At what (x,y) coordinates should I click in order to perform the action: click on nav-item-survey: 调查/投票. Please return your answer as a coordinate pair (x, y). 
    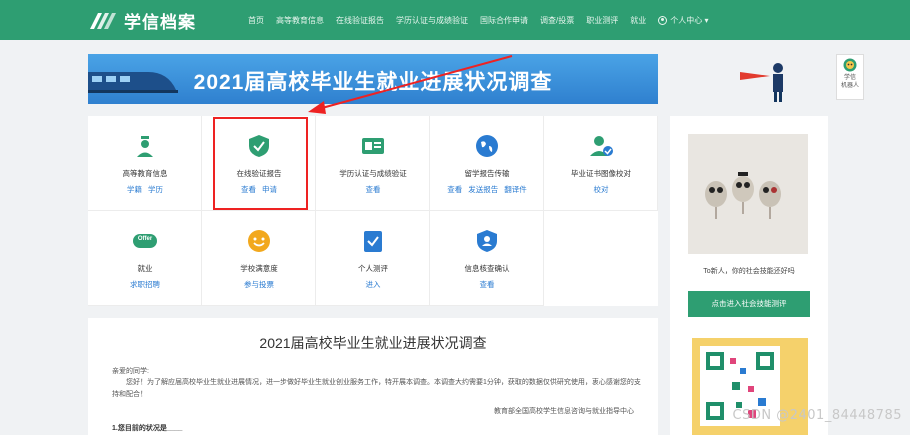
    Looking at the image, I should click on (557, 20).